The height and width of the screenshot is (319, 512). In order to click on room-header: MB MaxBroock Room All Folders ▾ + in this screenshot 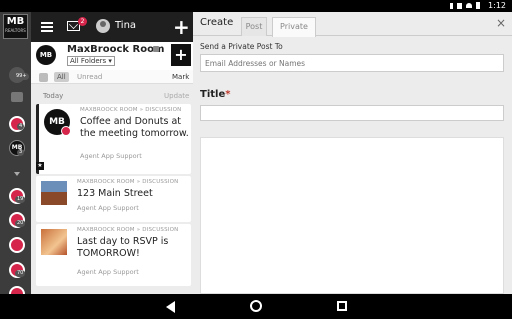, I will do `click(112, 56)`.